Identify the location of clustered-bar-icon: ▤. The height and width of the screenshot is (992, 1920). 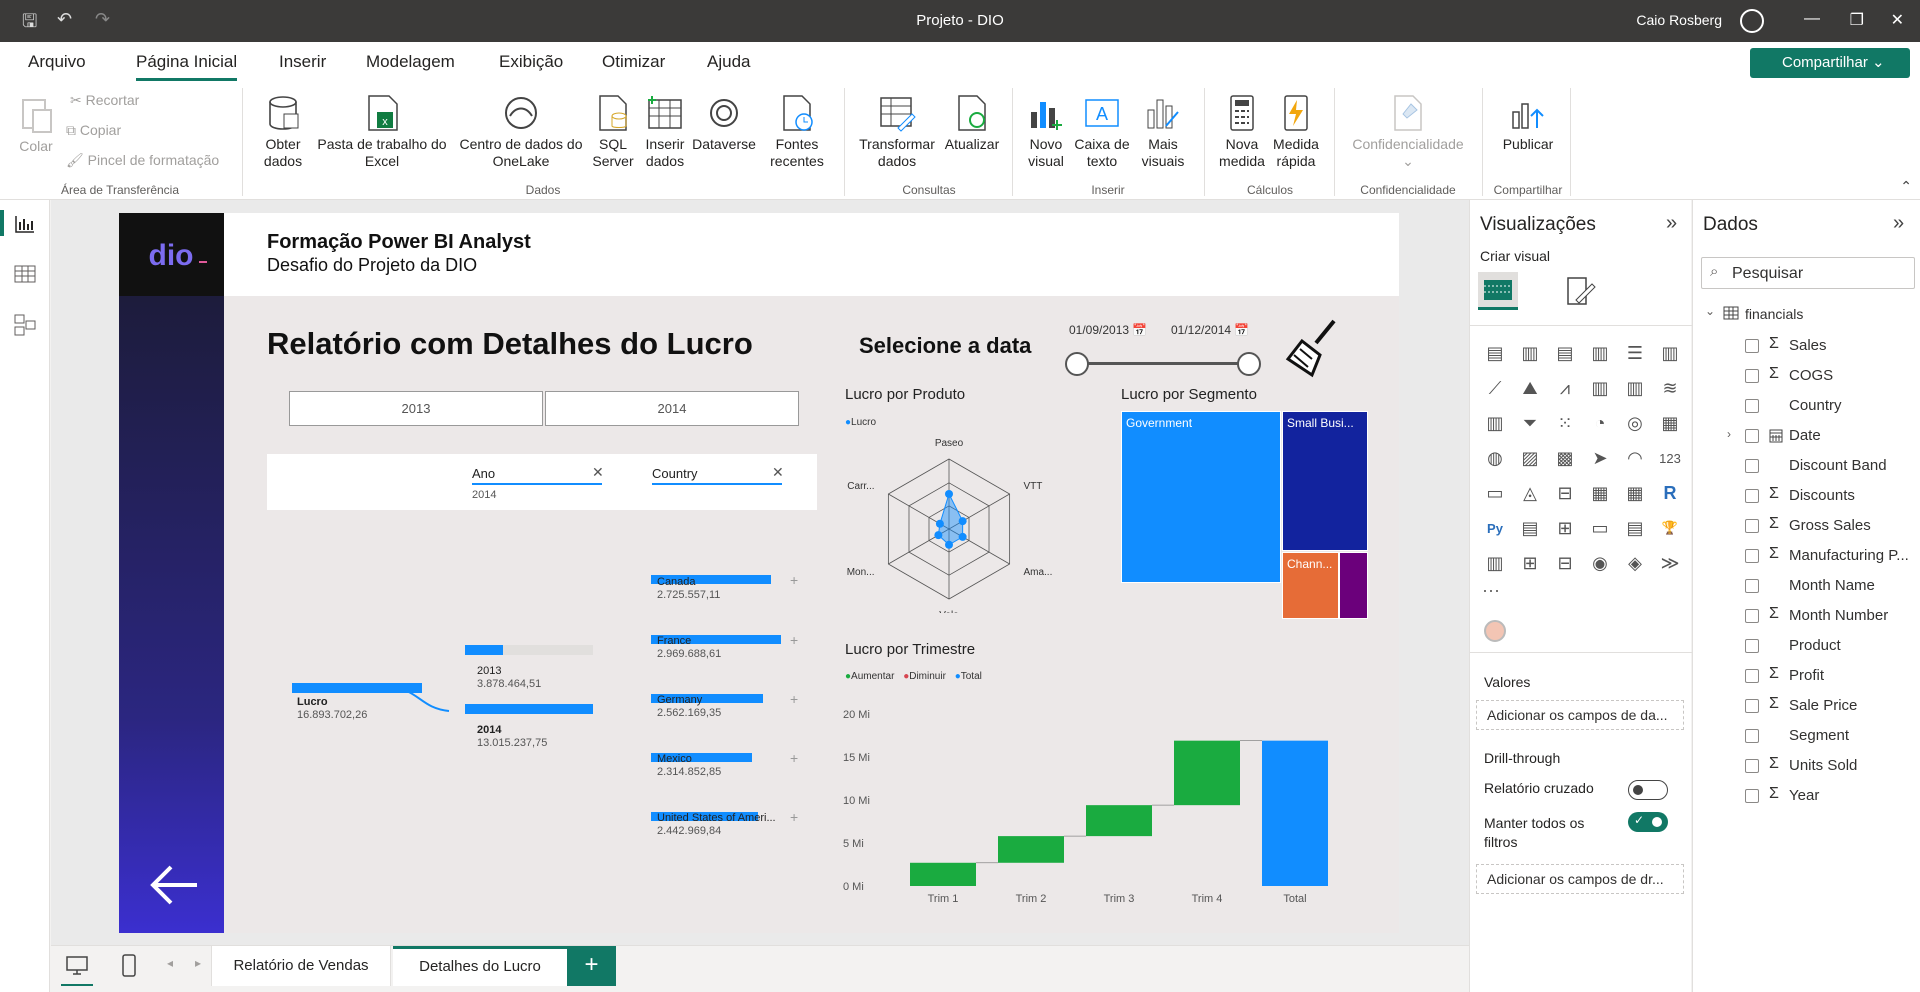
(1565, 353).